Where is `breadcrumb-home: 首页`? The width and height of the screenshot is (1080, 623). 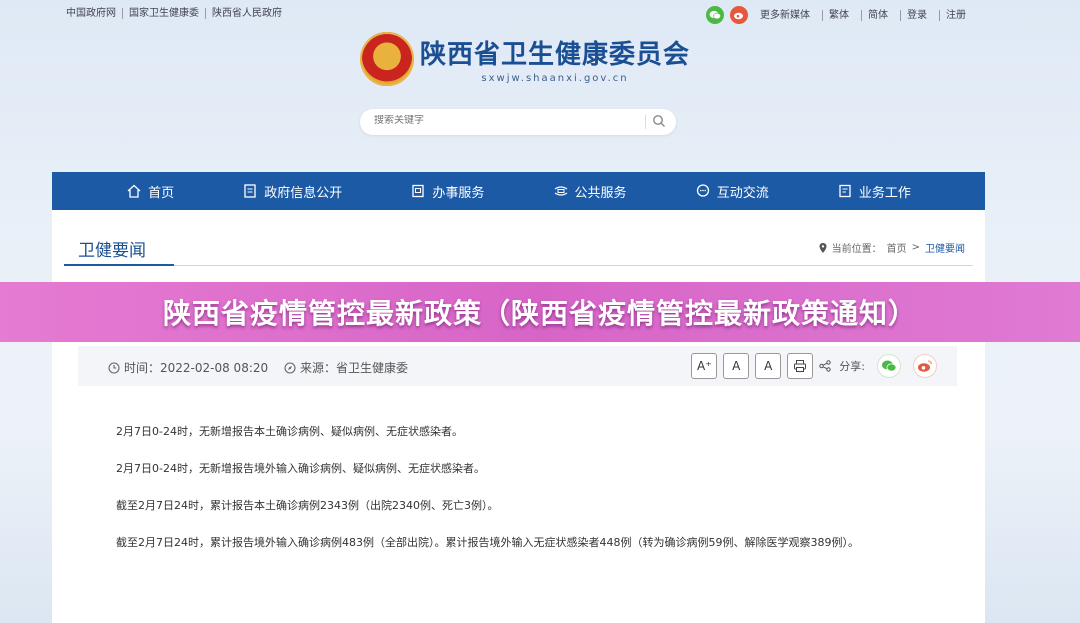
breadcrumb-home: 首页 is located at coordinates (897, 247).